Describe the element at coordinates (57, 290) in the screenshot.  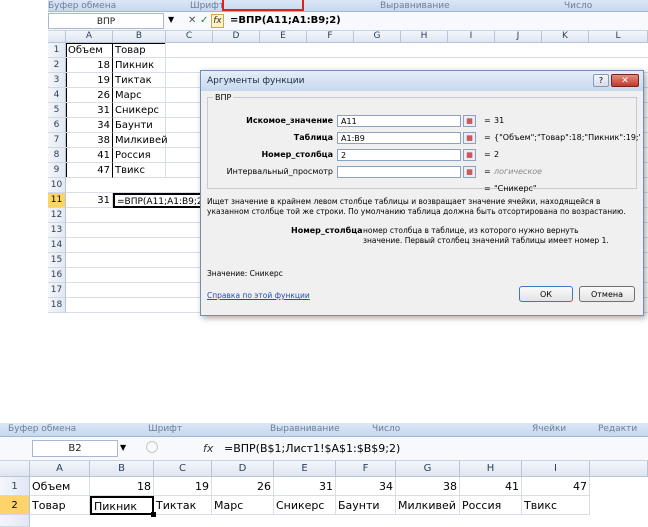
I see `row-header: 17` at that location.